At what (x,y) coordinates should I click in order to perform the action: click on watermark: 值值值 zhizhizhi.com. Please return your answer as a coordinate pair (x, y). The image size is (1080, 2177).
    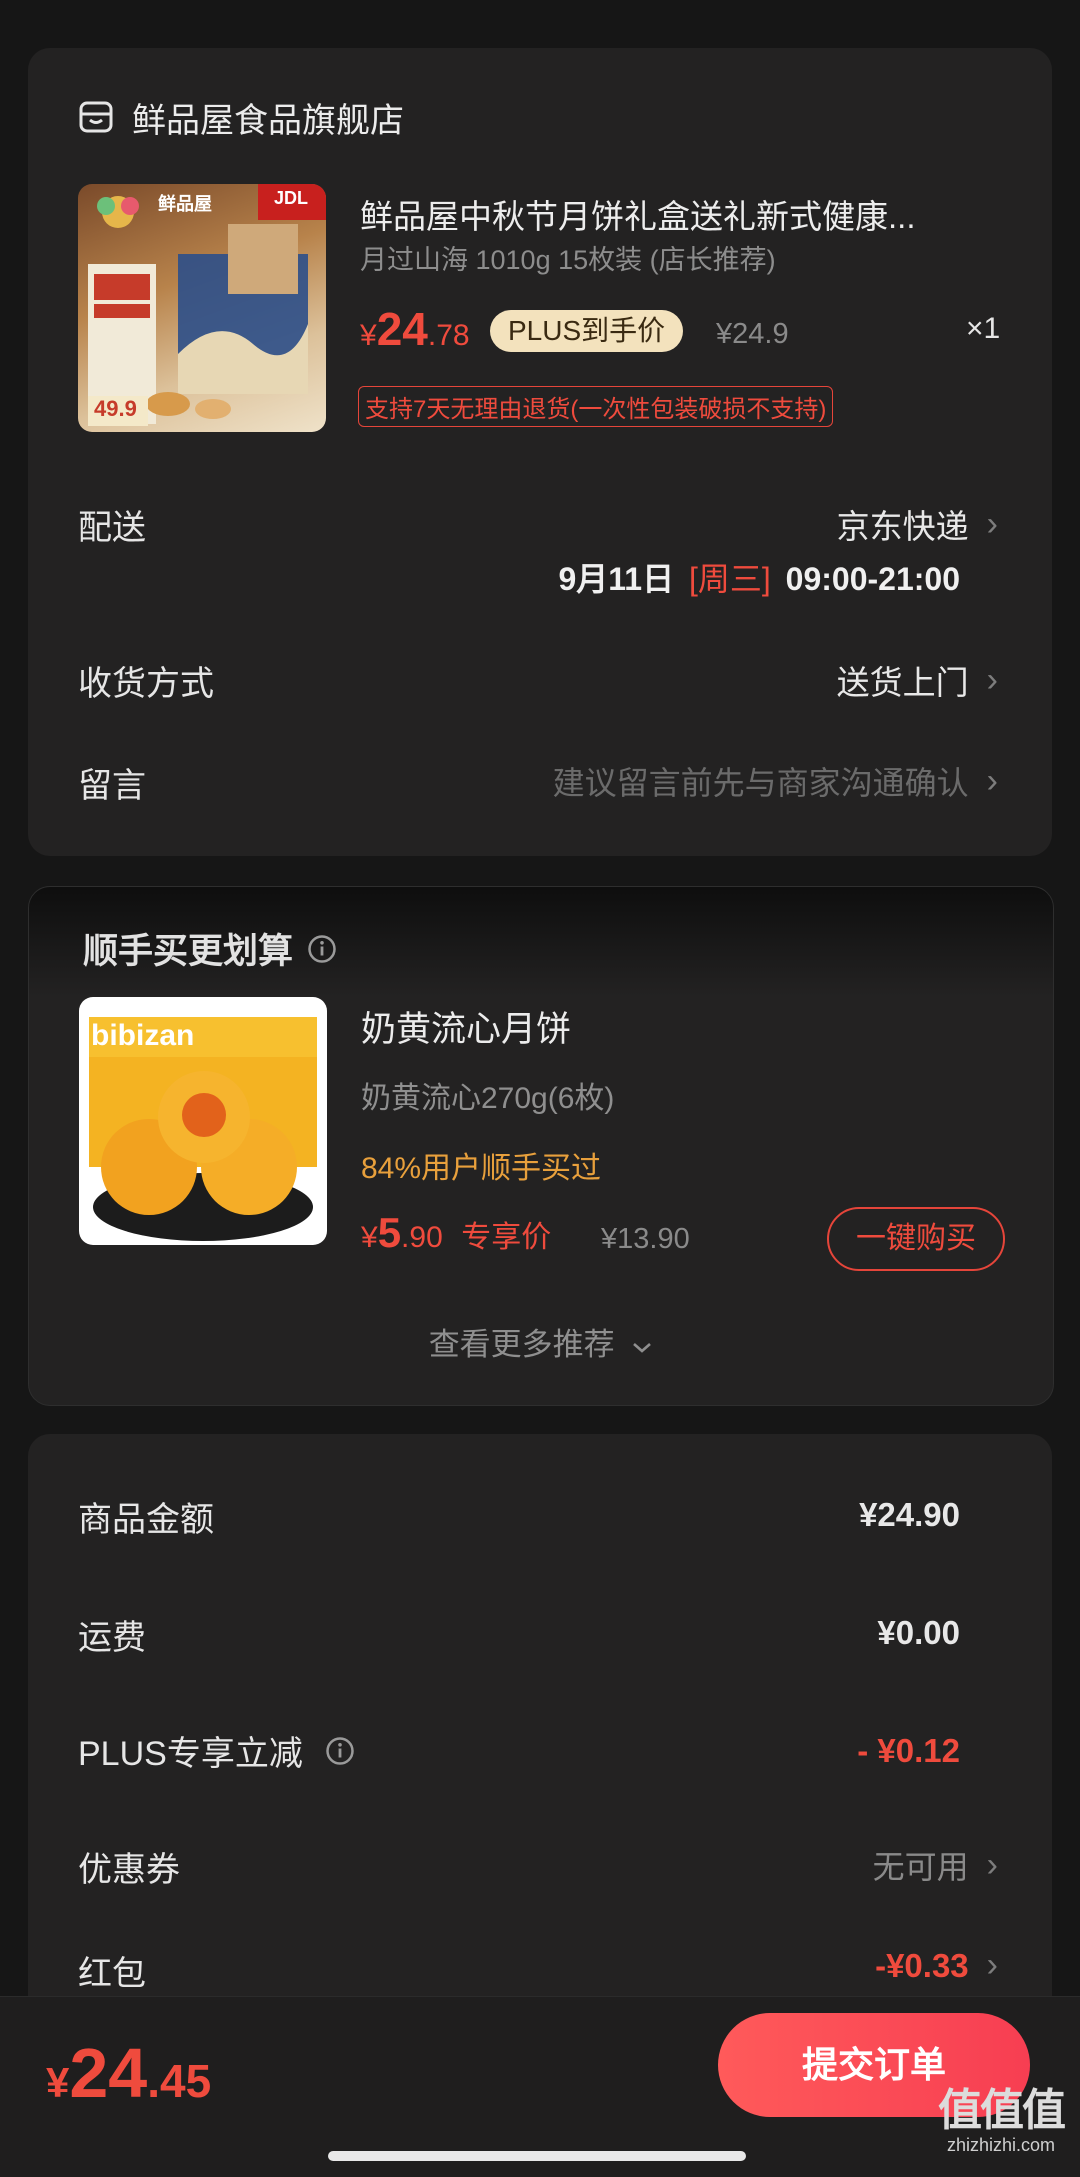
    Looking at the image, I should click on (1001, 2121).